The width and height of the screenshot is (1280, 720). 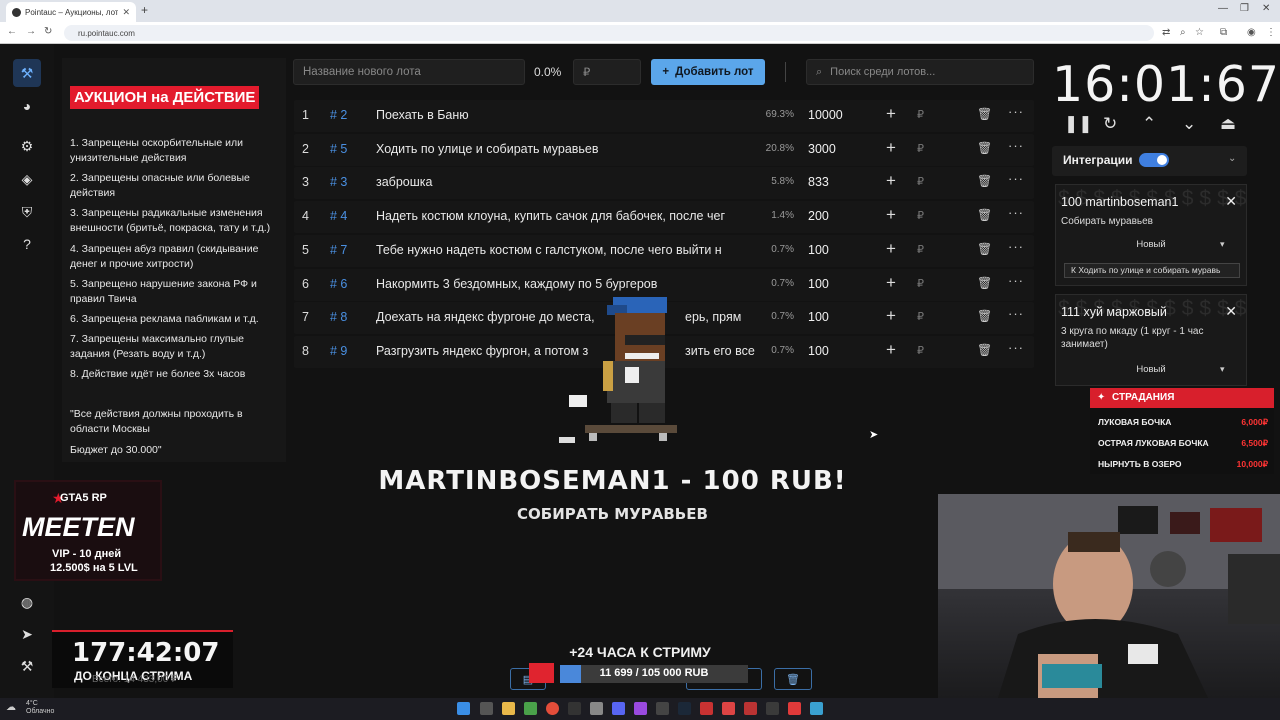 I want to click on tab-close-icon: ✕, so click(x=126, y=12).